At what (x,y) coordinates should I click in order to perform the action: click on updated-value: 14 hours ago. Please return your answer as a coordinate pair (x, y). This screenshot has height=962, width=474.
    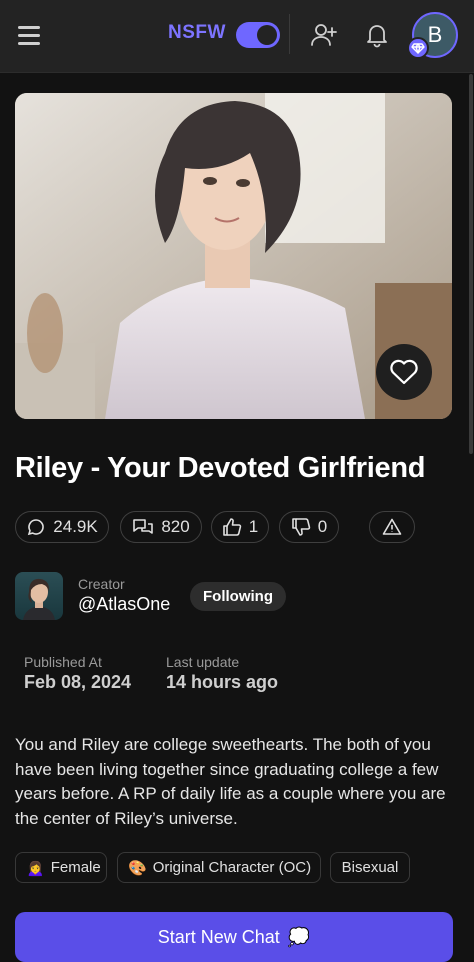
    Looking at the image, I should click on (222, 682).